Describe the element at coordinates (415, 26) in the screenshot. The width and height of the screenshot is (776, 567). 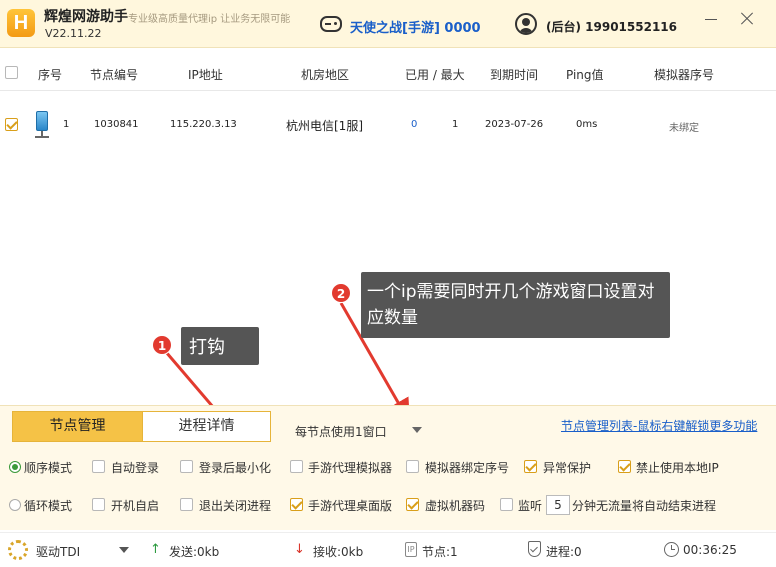
I see `game-selector: 天使之战[手游] 0000` at that location.